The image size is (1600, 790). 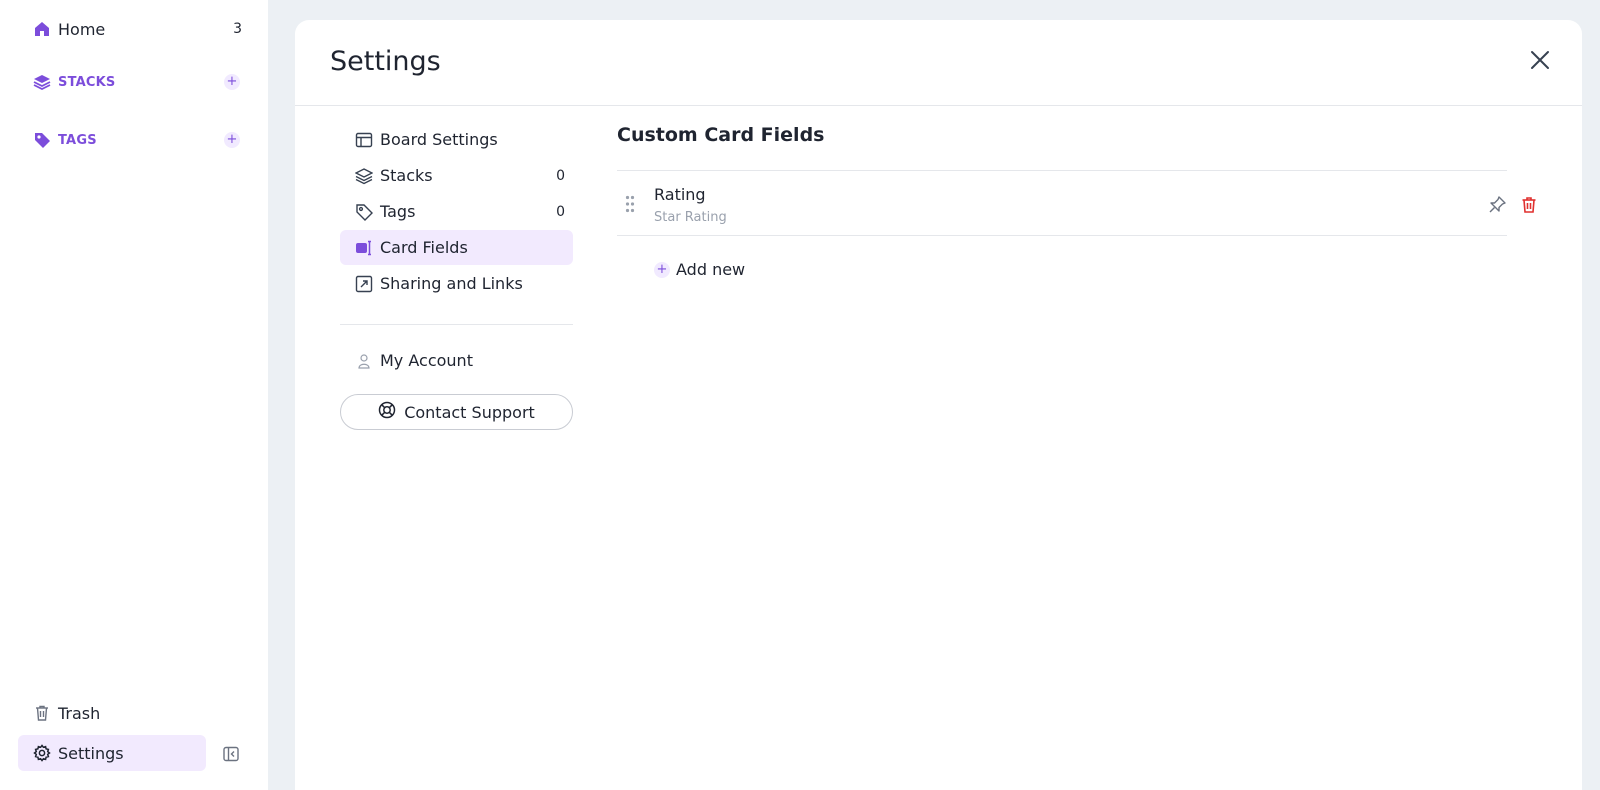 I want to click on contact-support-button: Contact Support, so click(x=456, y=412).